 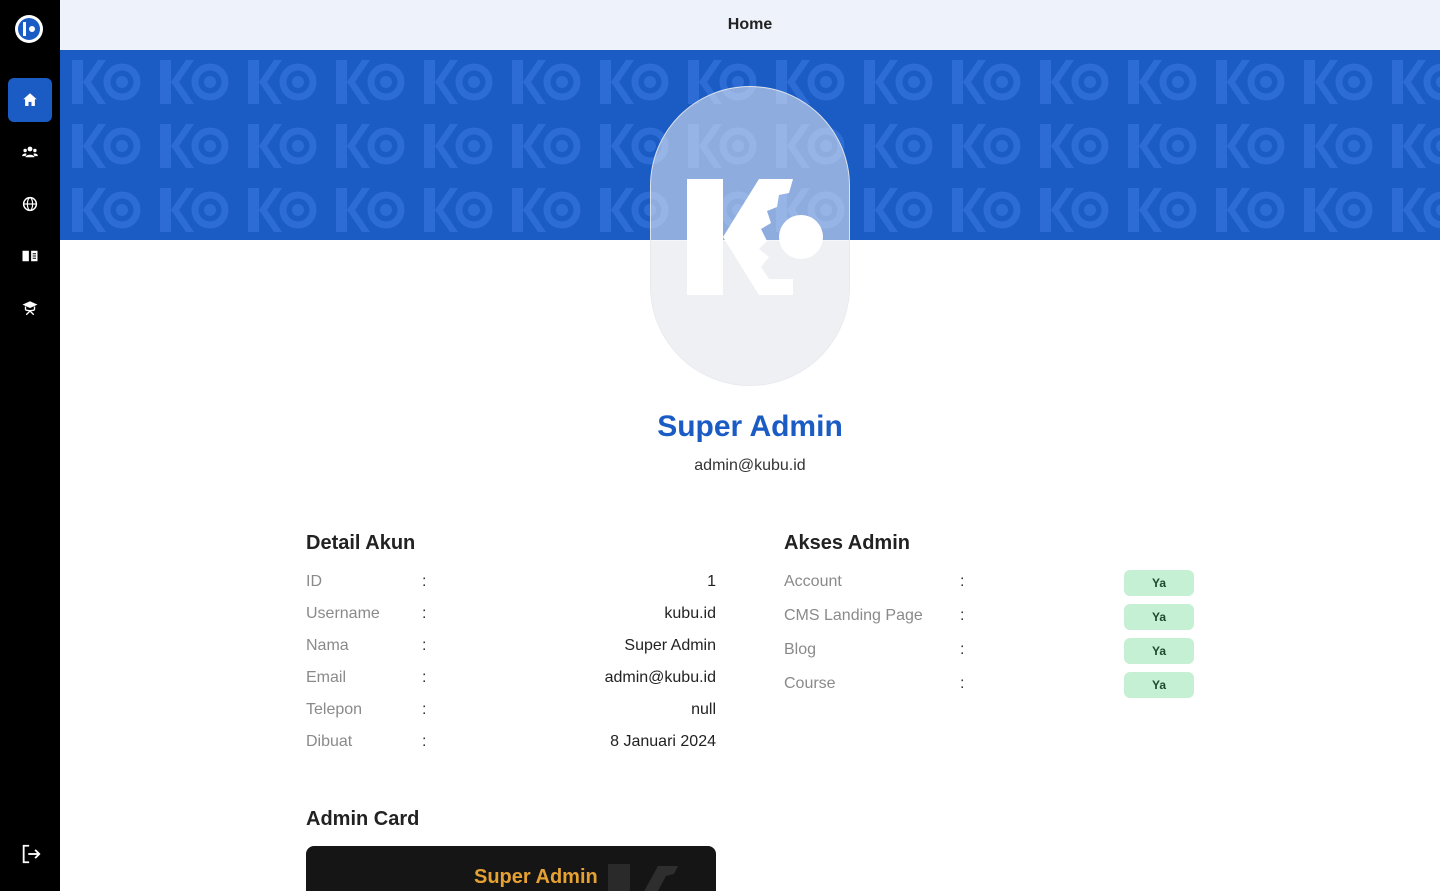 What do you see at coordinates (800, 649) in the screenshot?
I see `access-label: Blog` at bounding box center [800, 649].